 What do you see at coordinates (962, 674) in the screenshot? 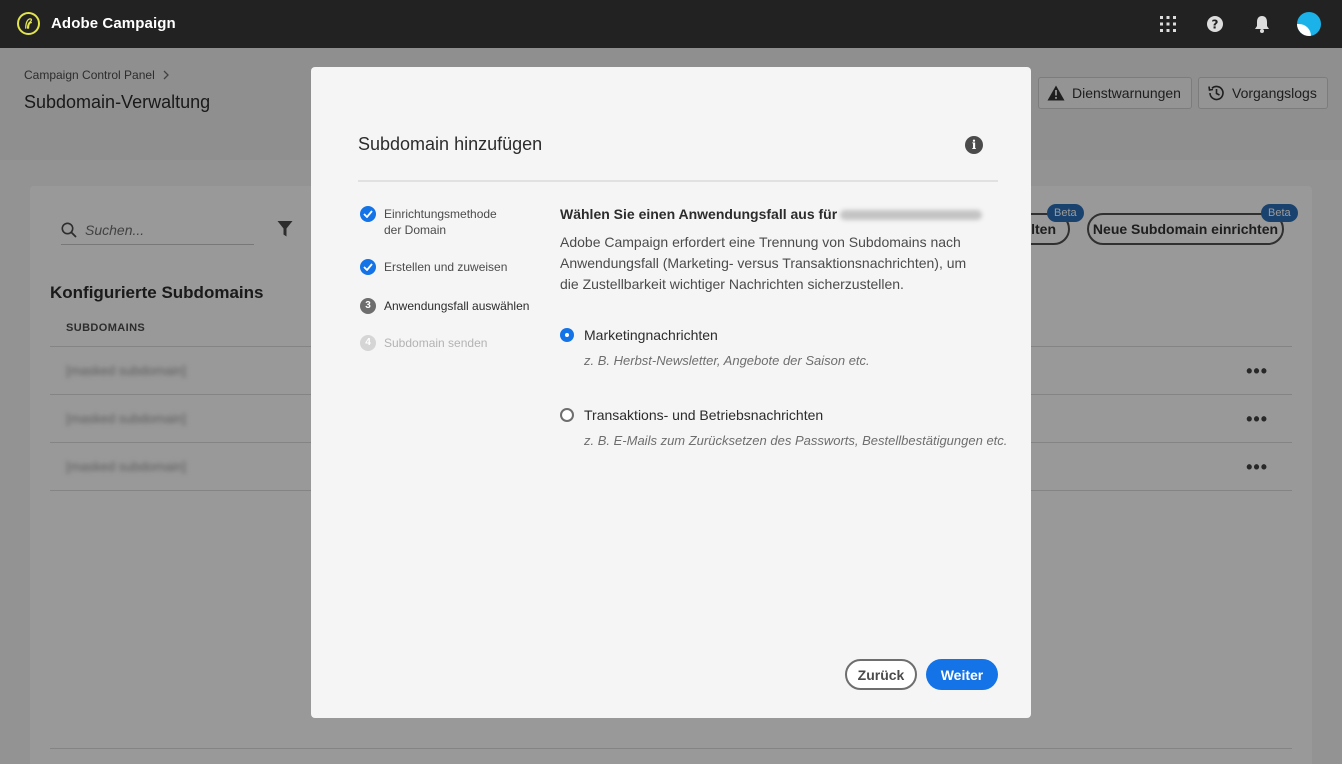
I see `next-button: Weiter` at bounding box center [962, 674].